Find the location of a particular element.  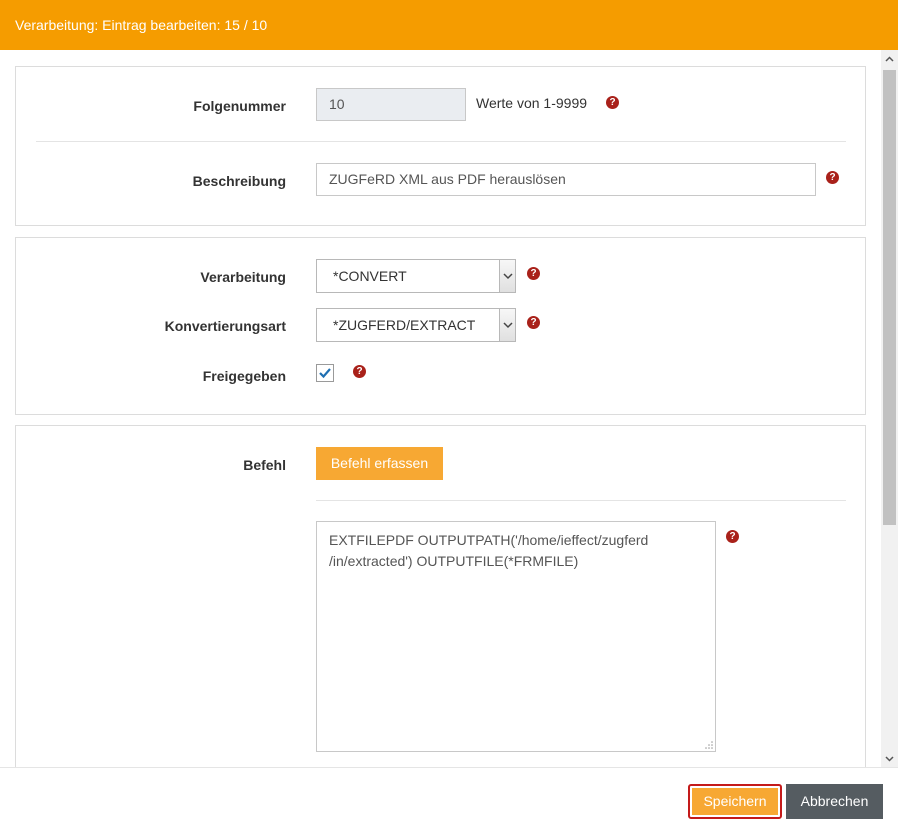

description-value: ZUGFeRD XML aus PDF herauslösen is located at coordinates (447, 179).